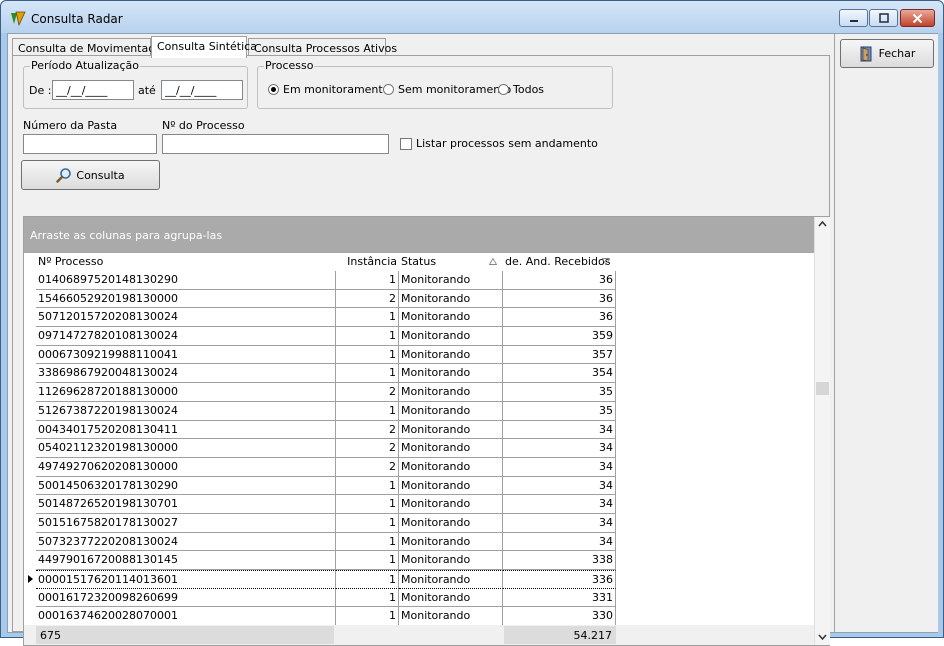 This screenshot has height=646, width=944. I want to click on table-row: 50732377220208130024 1 Monitorando 34, so click(419, 542).